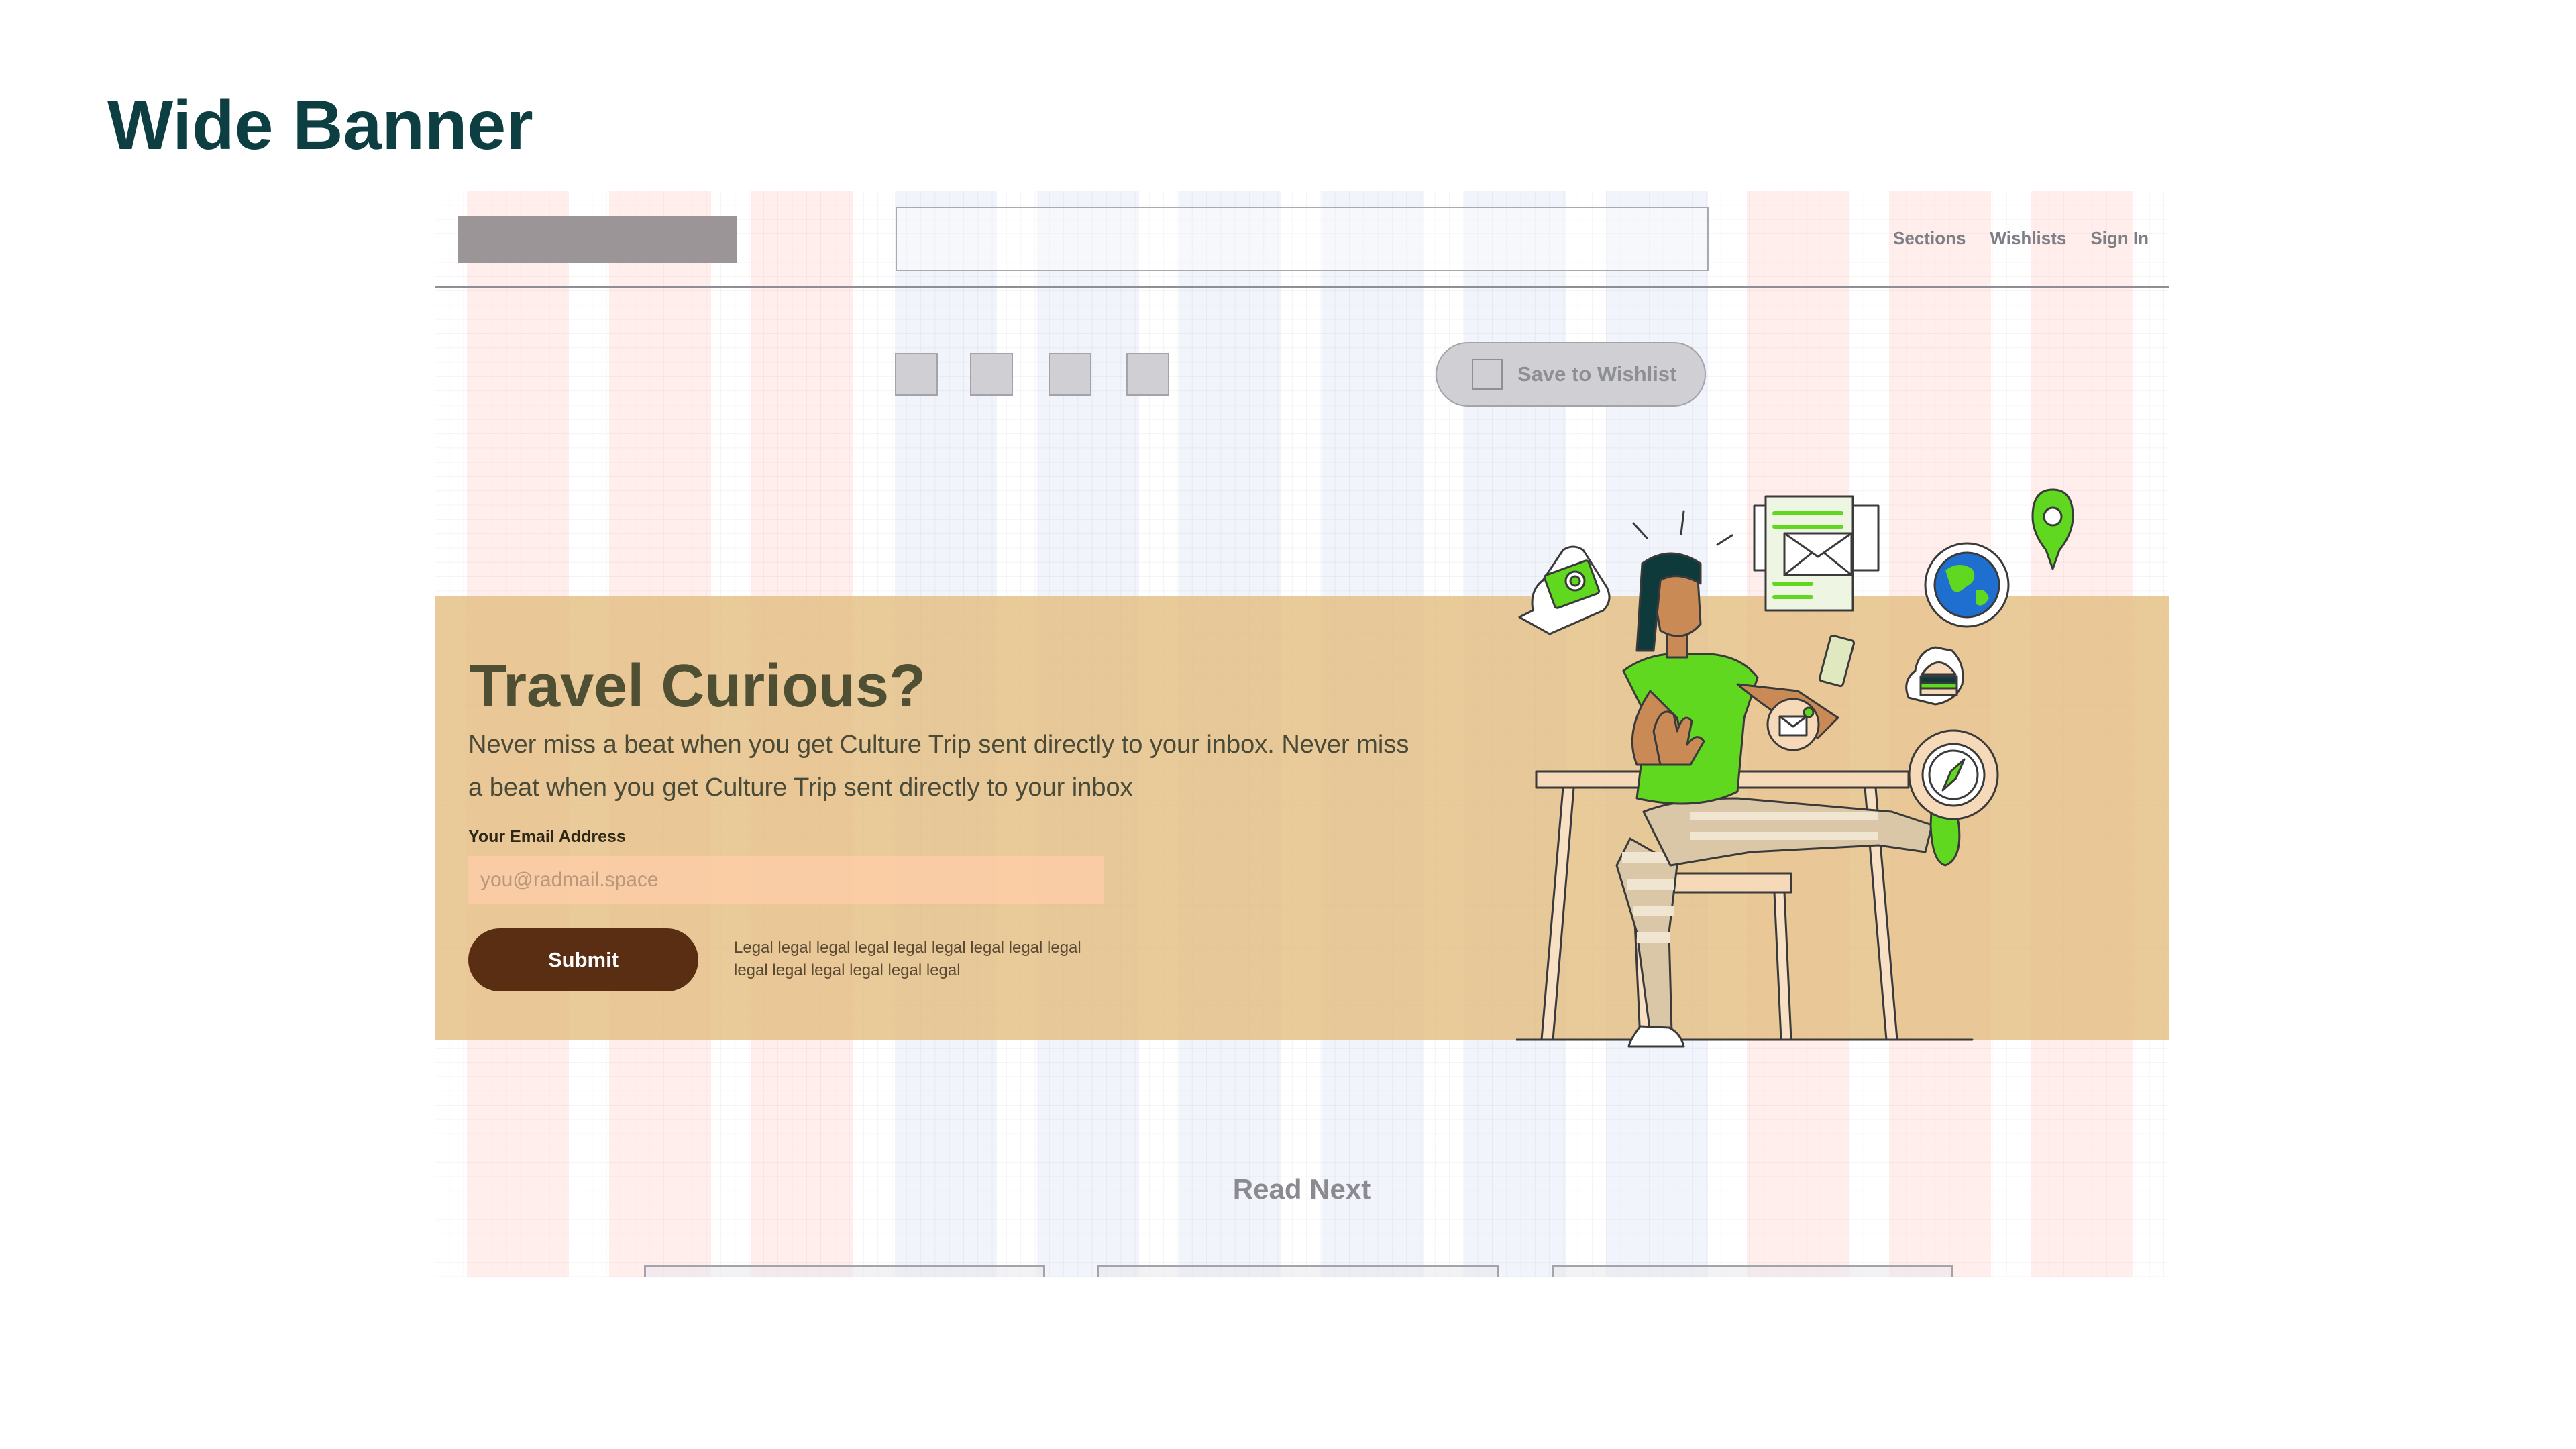 This screenshot has height=1449, width=2576. What do you see at coordinates (1302, 287) in the screenshot?
I see `header-divider` at bounding box center [1302, 287].